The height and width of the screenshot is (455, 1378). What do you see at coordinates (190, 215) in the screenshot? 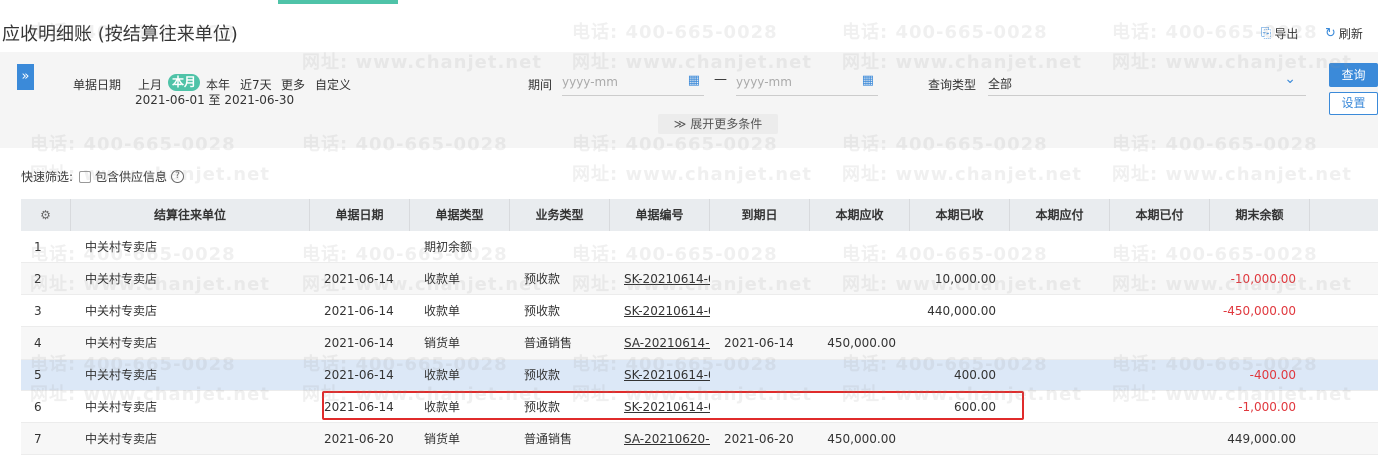
I see `col-header-unit: 结算往来单位` at bounding box center [190, 215].